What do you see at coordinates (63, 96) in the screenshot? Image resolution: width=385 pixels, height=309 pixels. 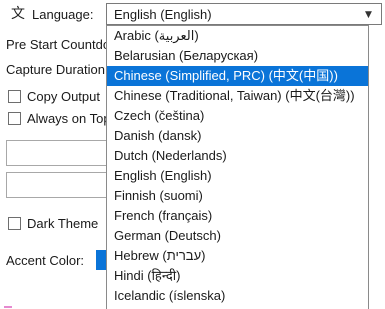 I see `copy-output-label: Copy Output` at bounding box center [63, 96].